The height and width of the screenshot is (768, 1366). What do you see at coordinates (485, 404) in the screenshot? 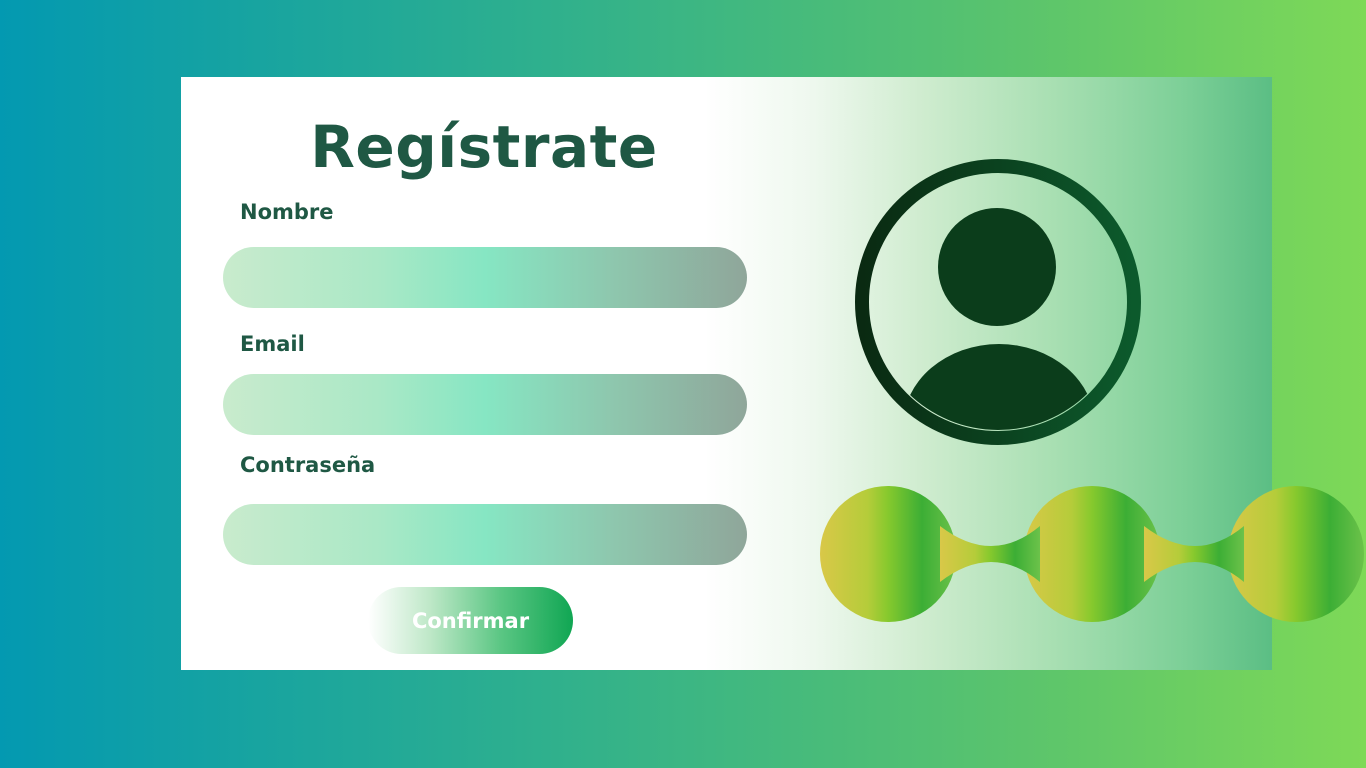
I see `email-field` at bounding box center [485, 404].